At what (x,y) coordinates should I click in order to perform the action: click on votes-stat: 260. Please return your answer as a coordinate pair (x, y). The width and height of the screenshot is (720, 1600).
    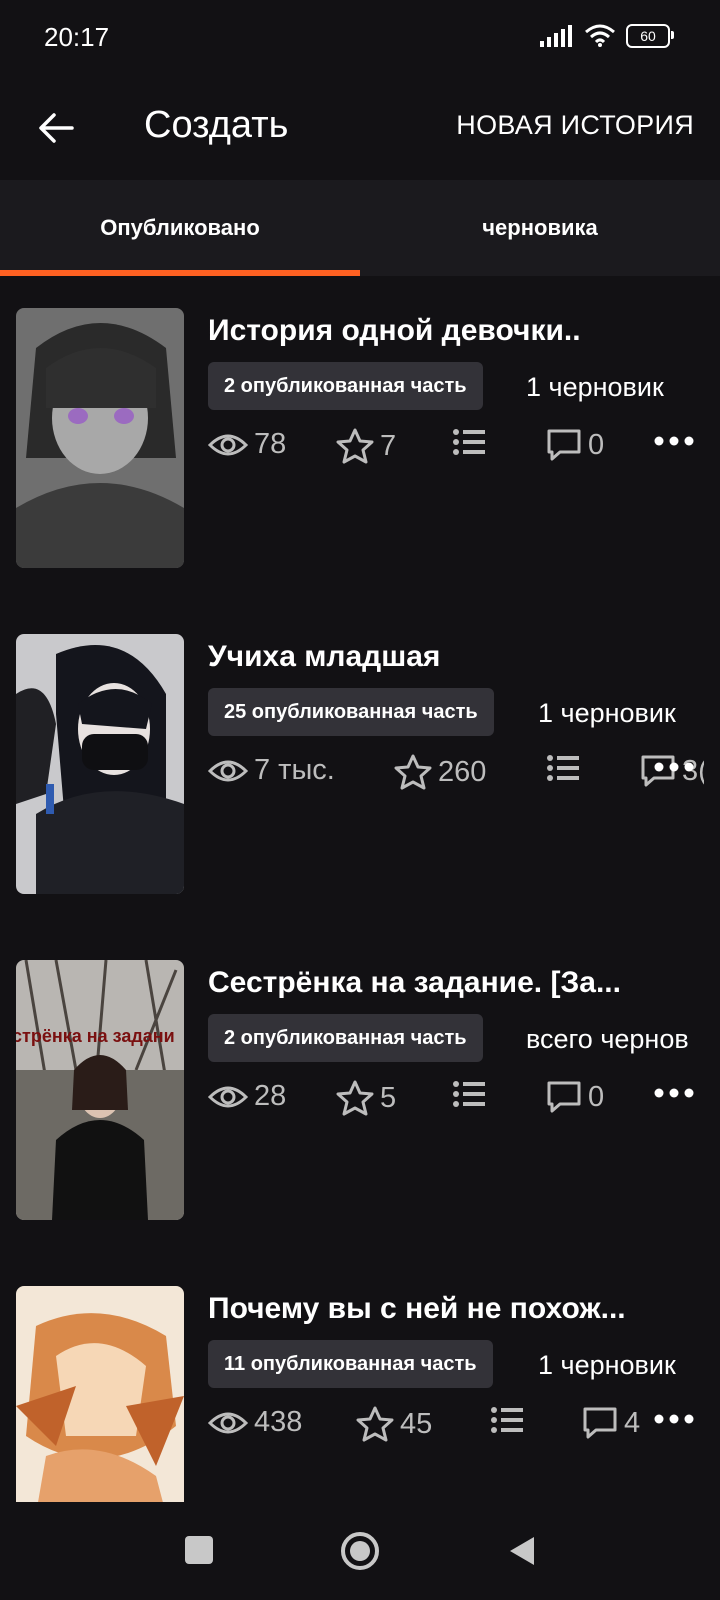
    Looking at the image, I should click on (440, 772).